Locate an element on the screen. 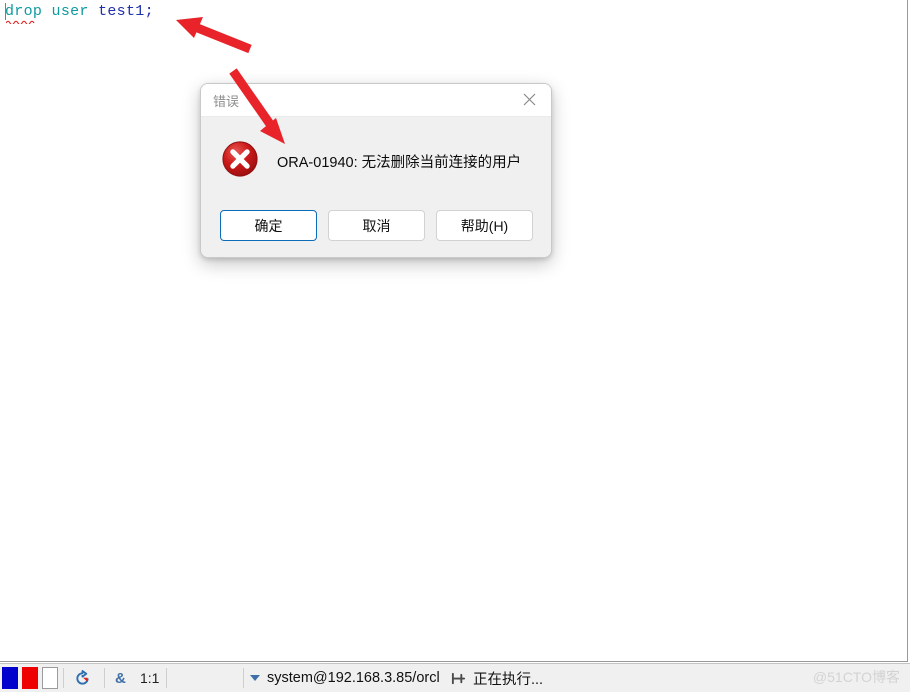 Image resolution: width=910 pixels, height=692 pixels. sql-identifier-test1: test1; is located at coordinates (126, 11).